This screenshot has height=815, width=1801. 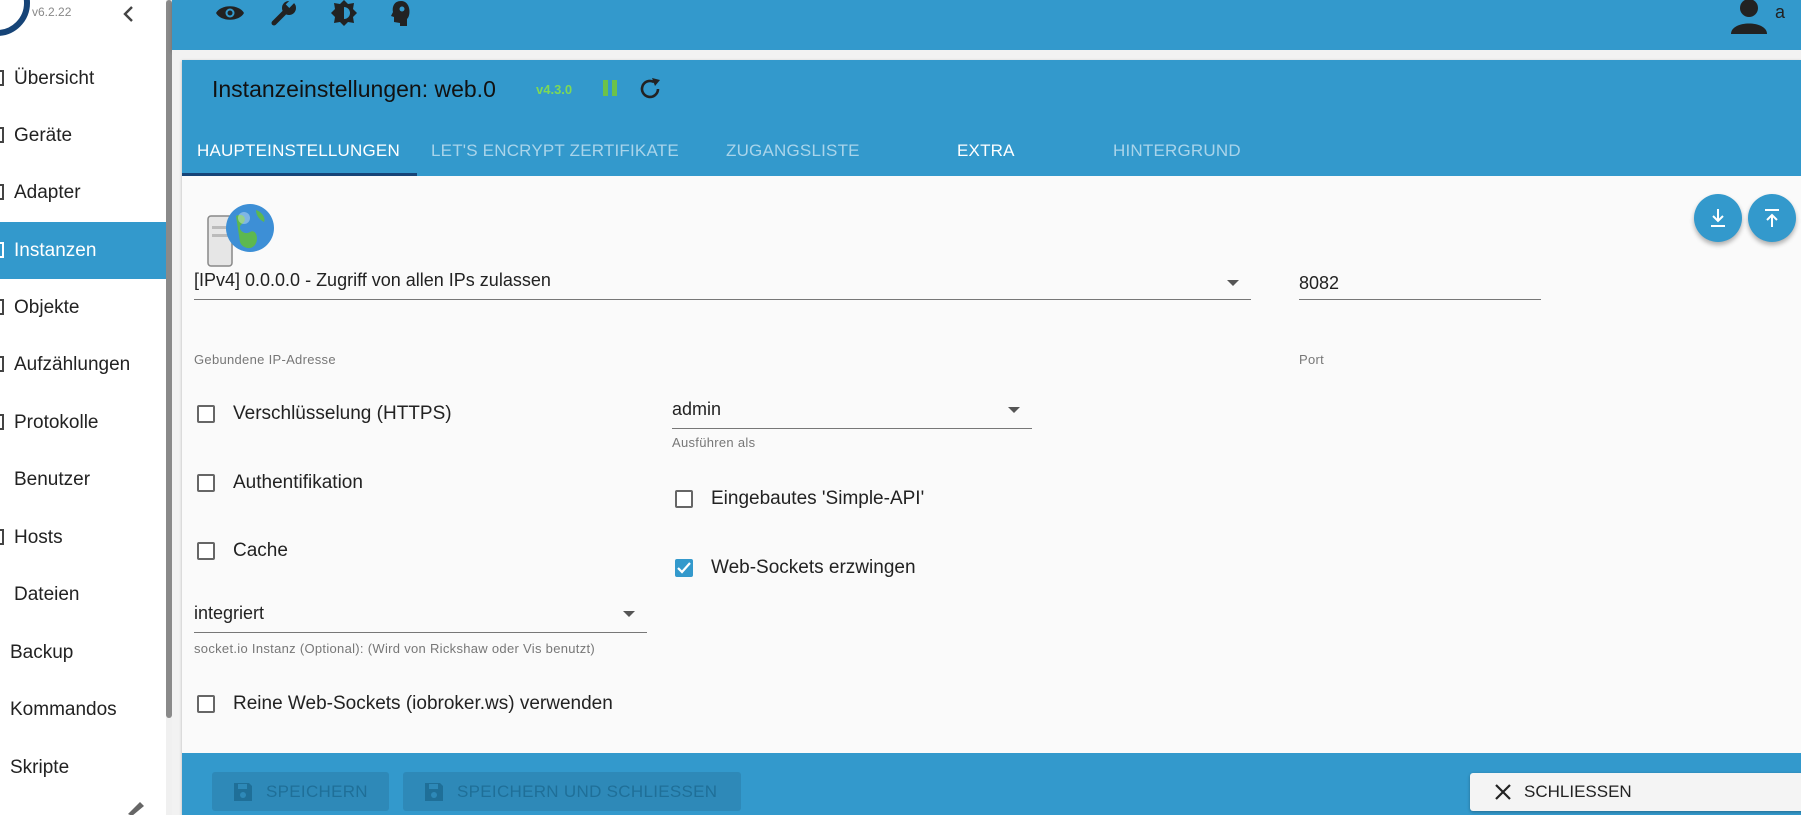 What do you see at coordinates (265, 359) in the screenshot?
I see `bind-ip-helper: Gebundene IP-Adresse` at bounding box center [265, 359].